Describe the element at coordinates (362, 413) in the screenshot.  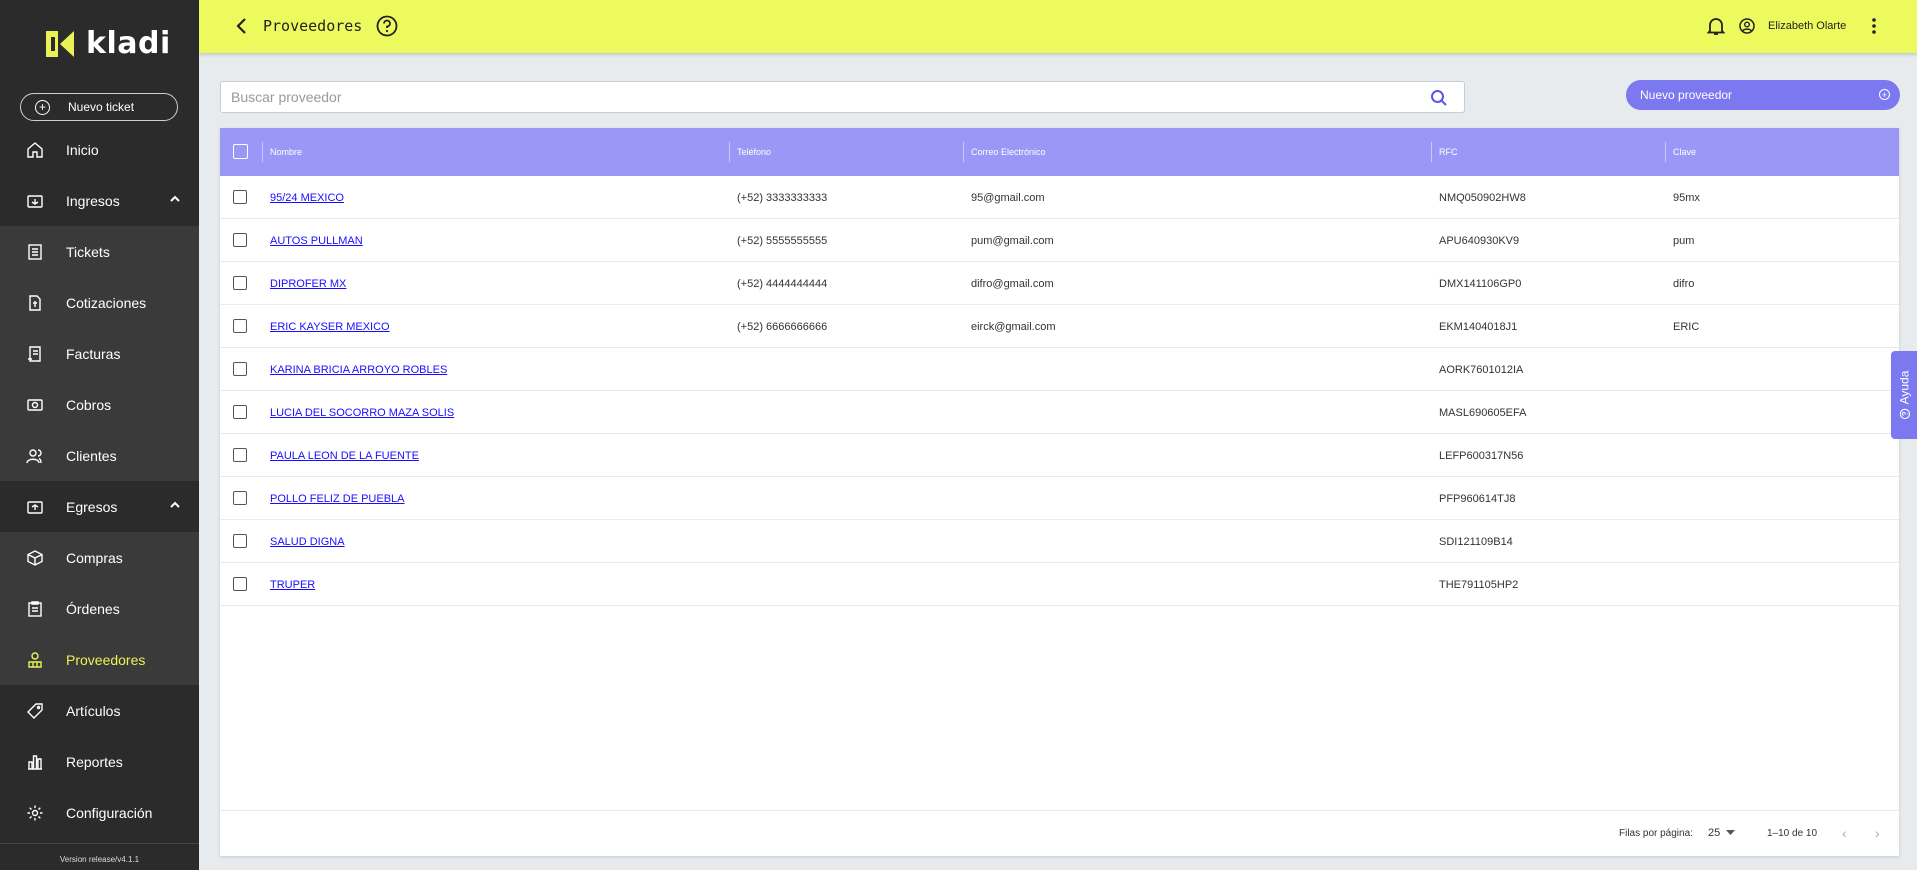
I see `supplier-name-link: LUCIA DEL SOCORRO MAZA SOLIS` at that location.